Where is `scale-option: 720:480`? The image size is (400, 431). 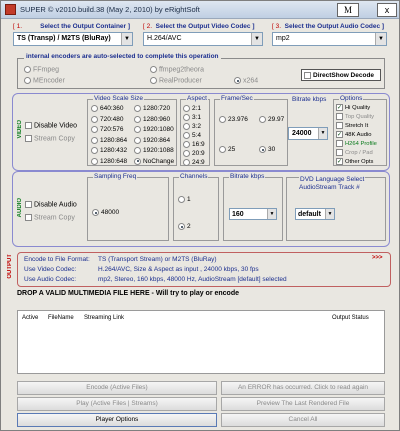 scale-option: 720:480 is located at coordinates (107, 119).